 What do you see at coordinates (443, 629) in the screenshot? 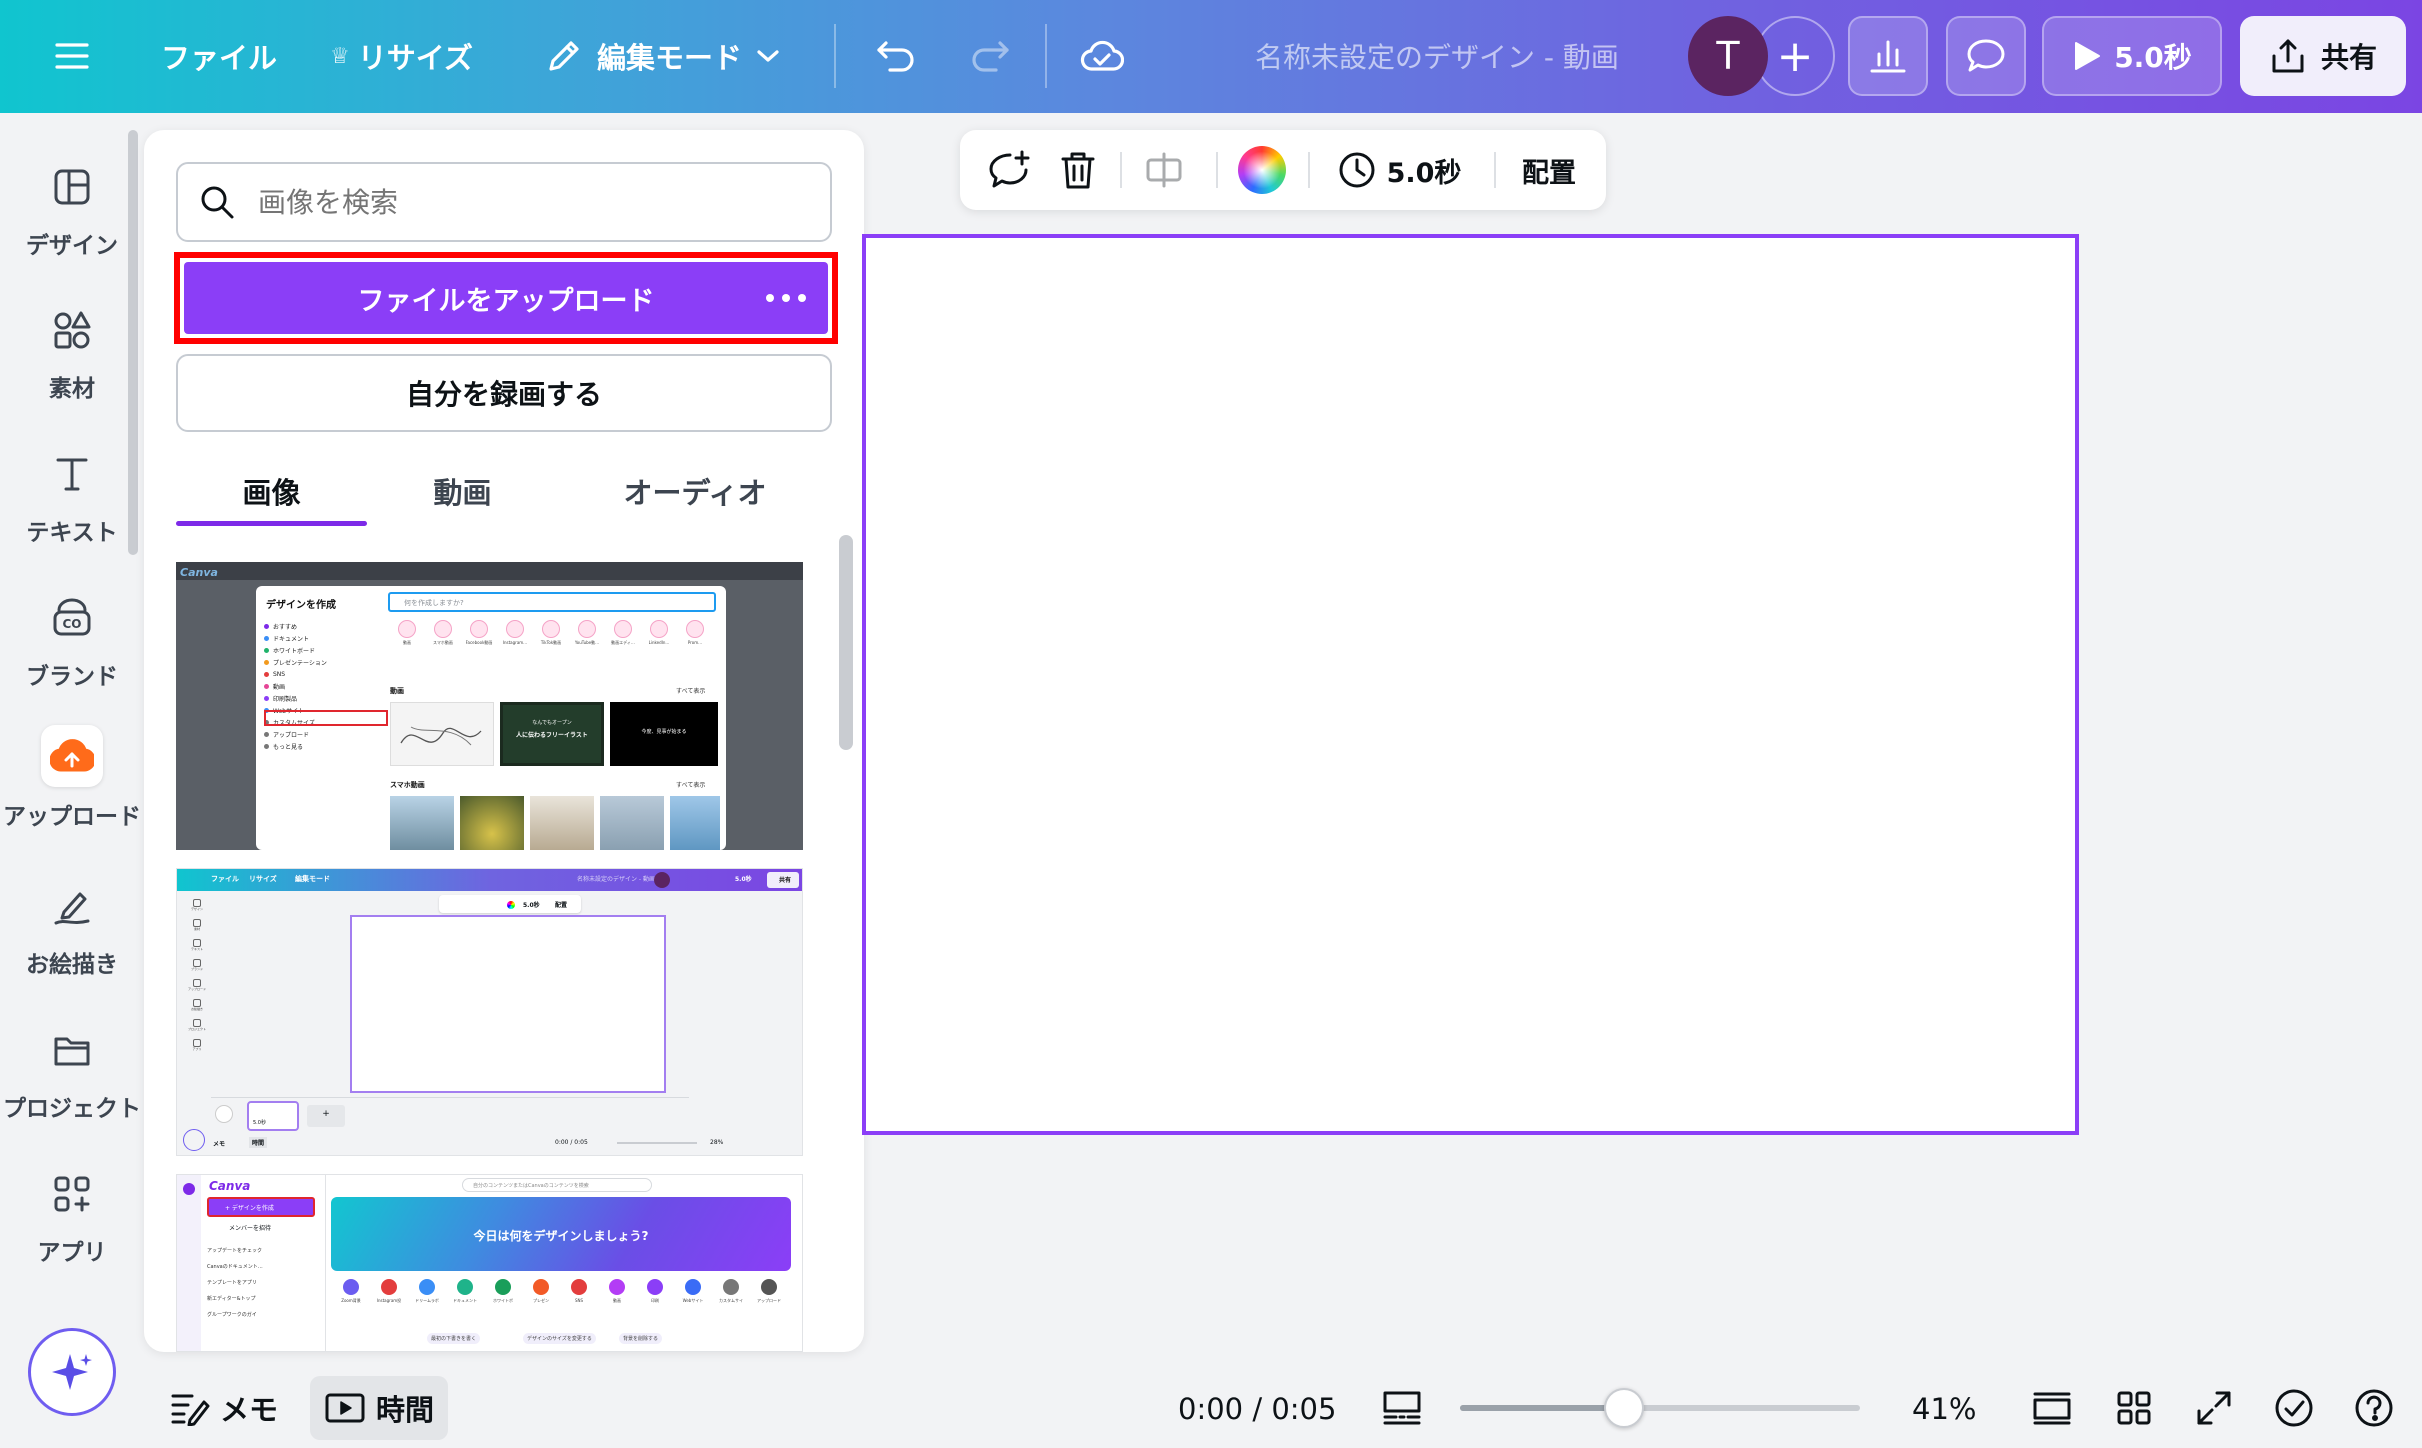
I see `thumb-cat-icon` at bounding box center [443, 629].